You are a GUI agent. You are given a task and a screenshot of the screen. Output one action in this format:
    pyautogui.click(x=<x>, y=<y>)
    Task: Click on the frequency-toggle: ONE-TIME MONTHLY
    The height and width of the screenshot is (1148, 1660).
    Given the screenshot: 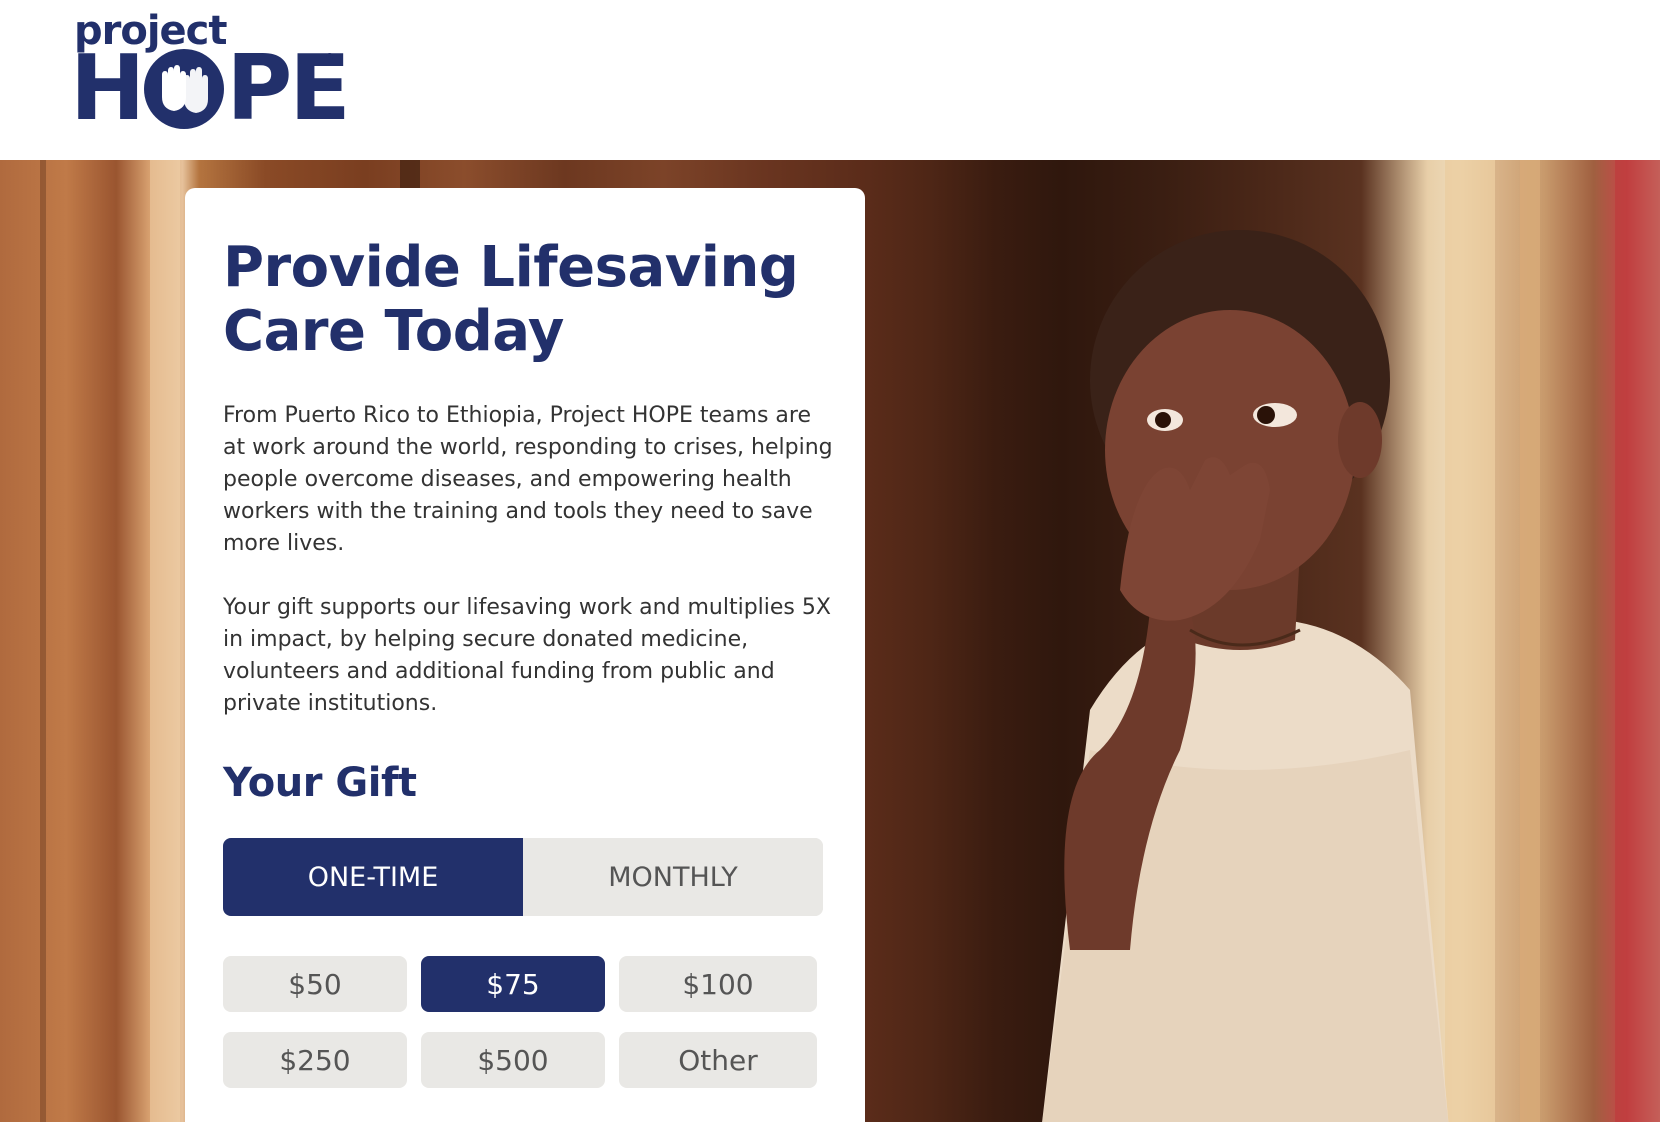 What is the action you would take?
    pyautogui.click(x=523, y=877)
    